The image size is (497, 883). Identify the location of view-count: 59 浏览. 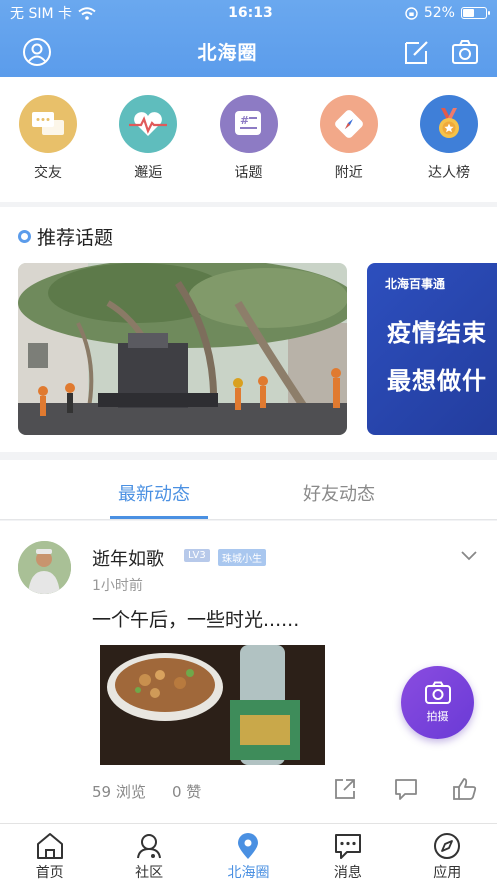
(119, 792).